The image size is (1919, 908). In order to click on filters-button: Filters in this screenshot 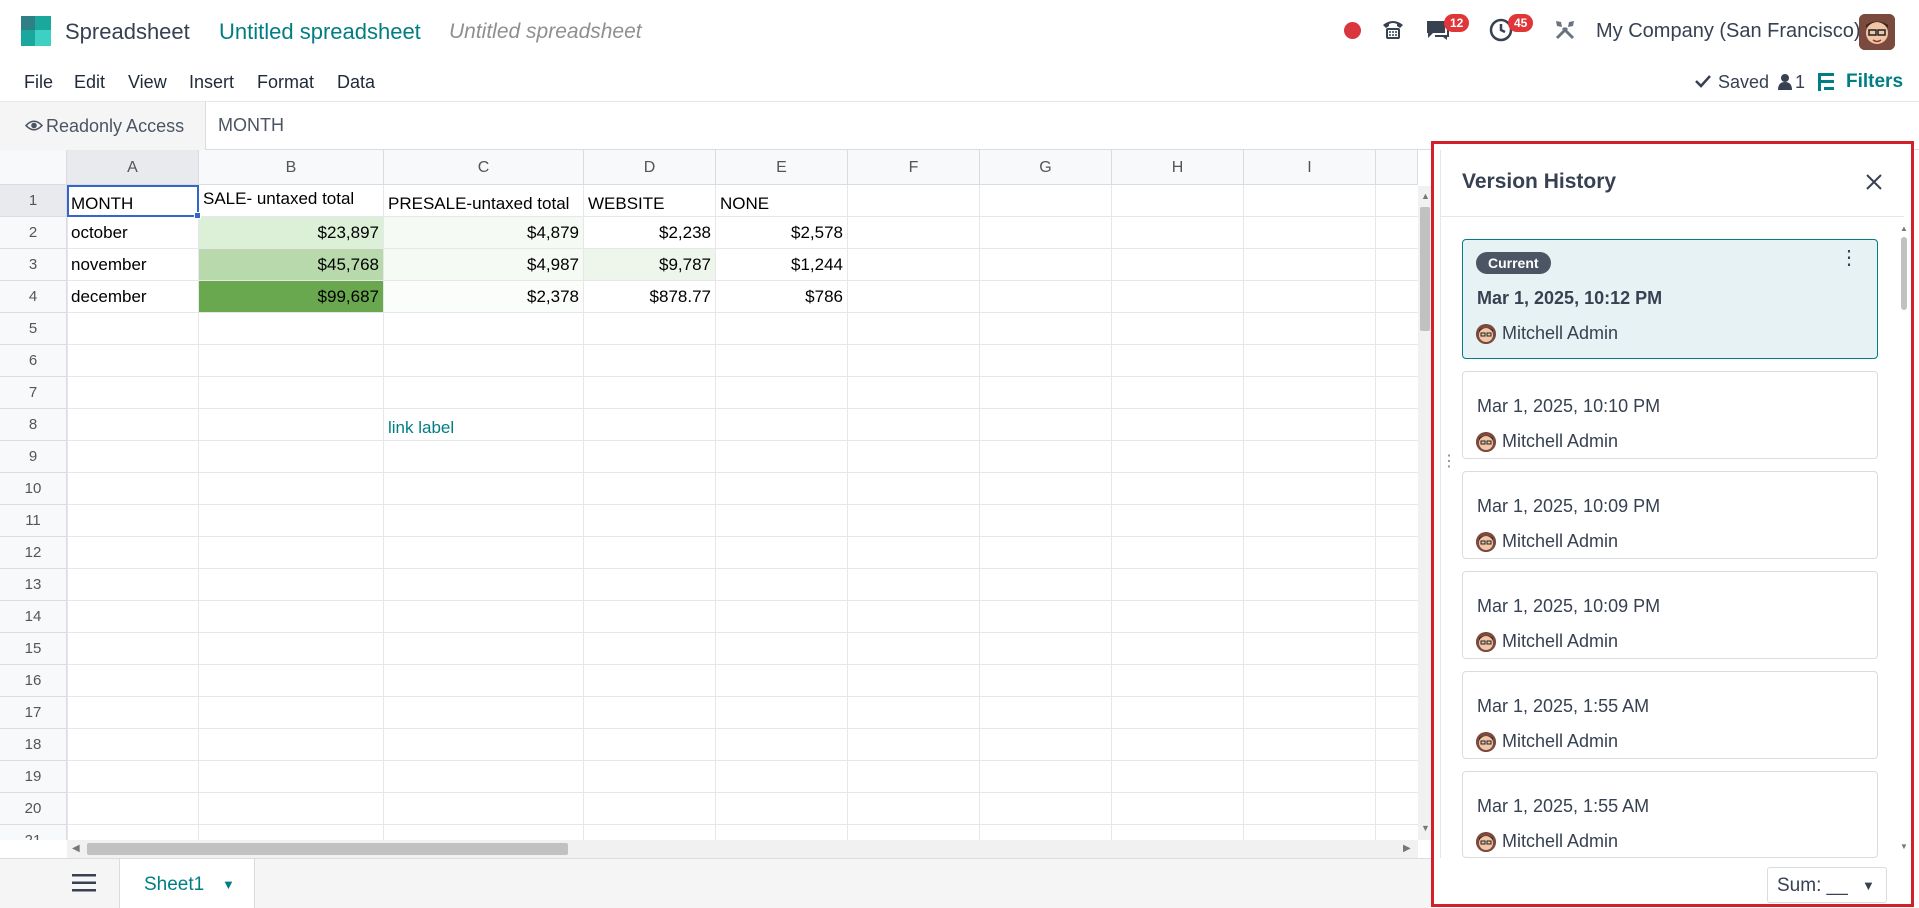, I will do `click(1874, 82)`.